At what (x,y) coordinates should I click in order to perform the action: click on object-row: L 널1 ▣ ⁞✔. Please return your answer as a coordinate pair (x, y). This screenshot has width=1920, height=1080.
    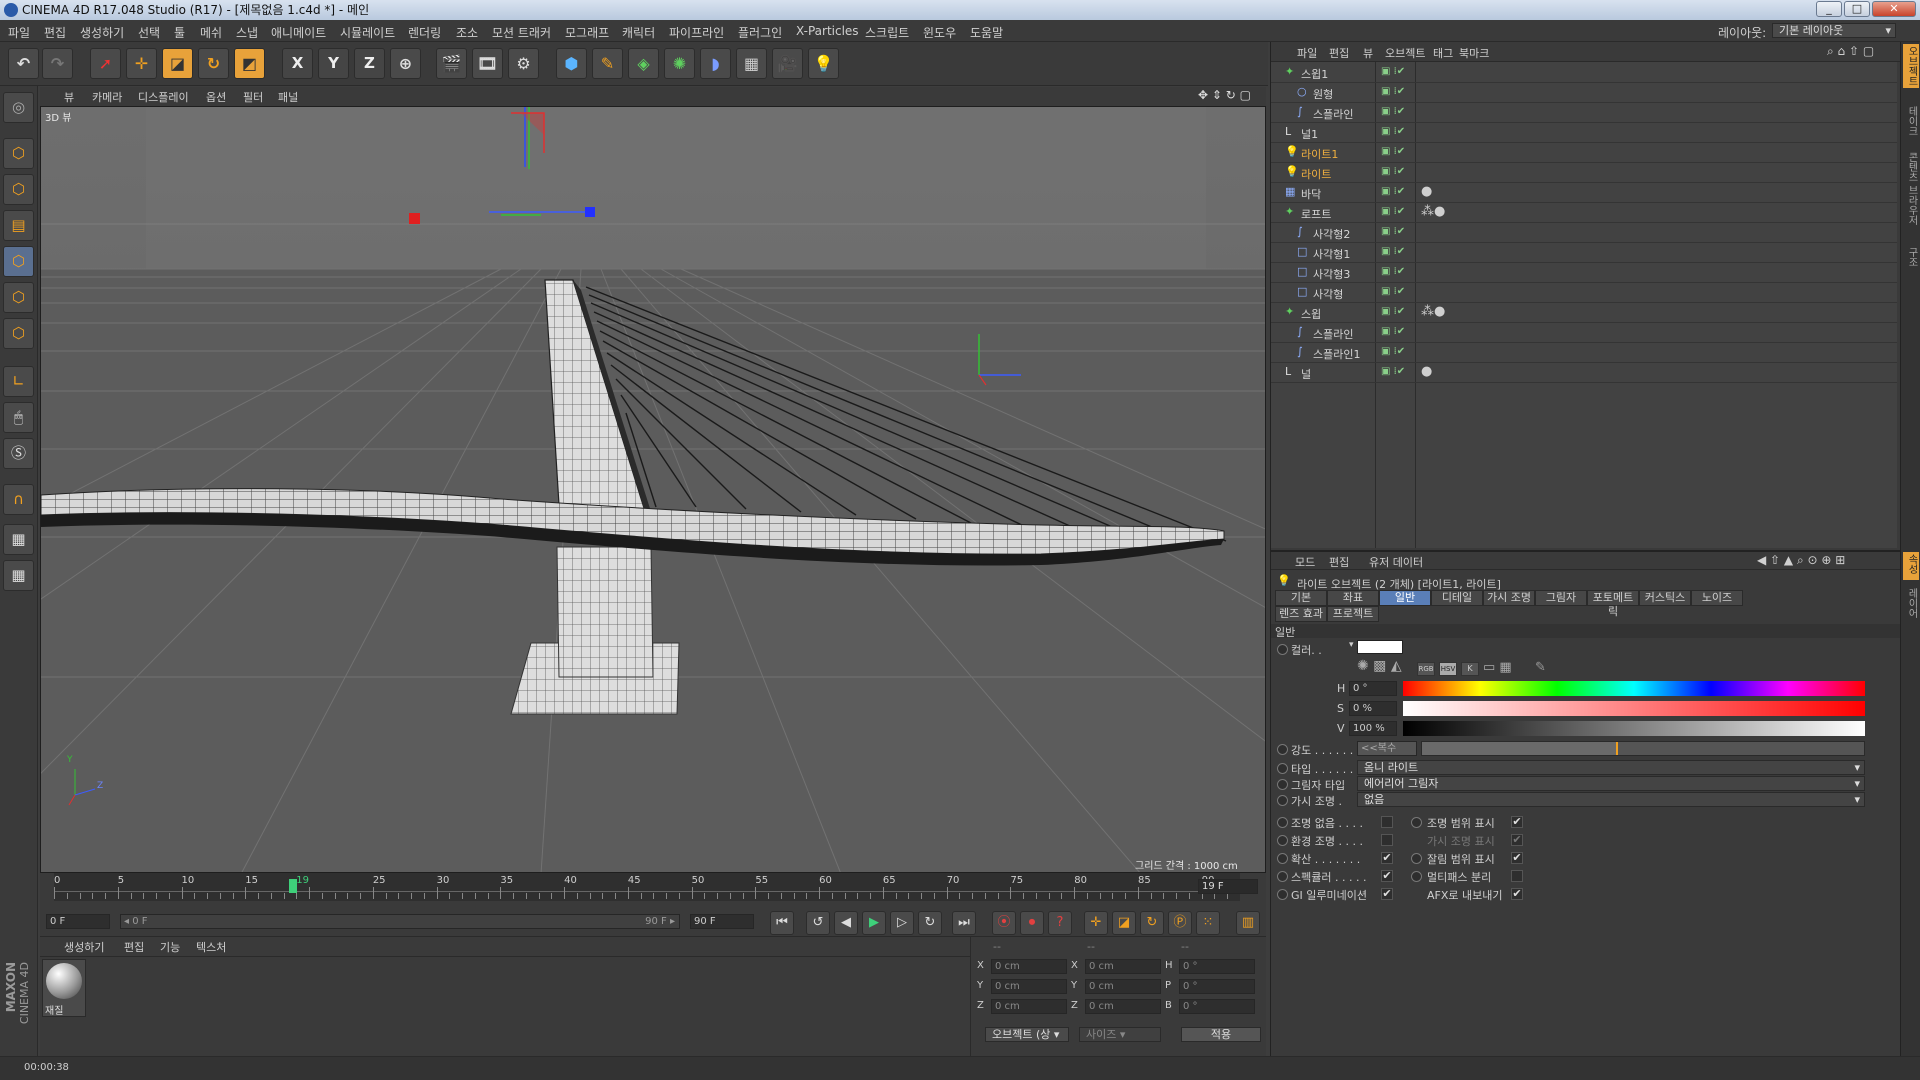
    Looking at the image, I should click on (1584, 133).